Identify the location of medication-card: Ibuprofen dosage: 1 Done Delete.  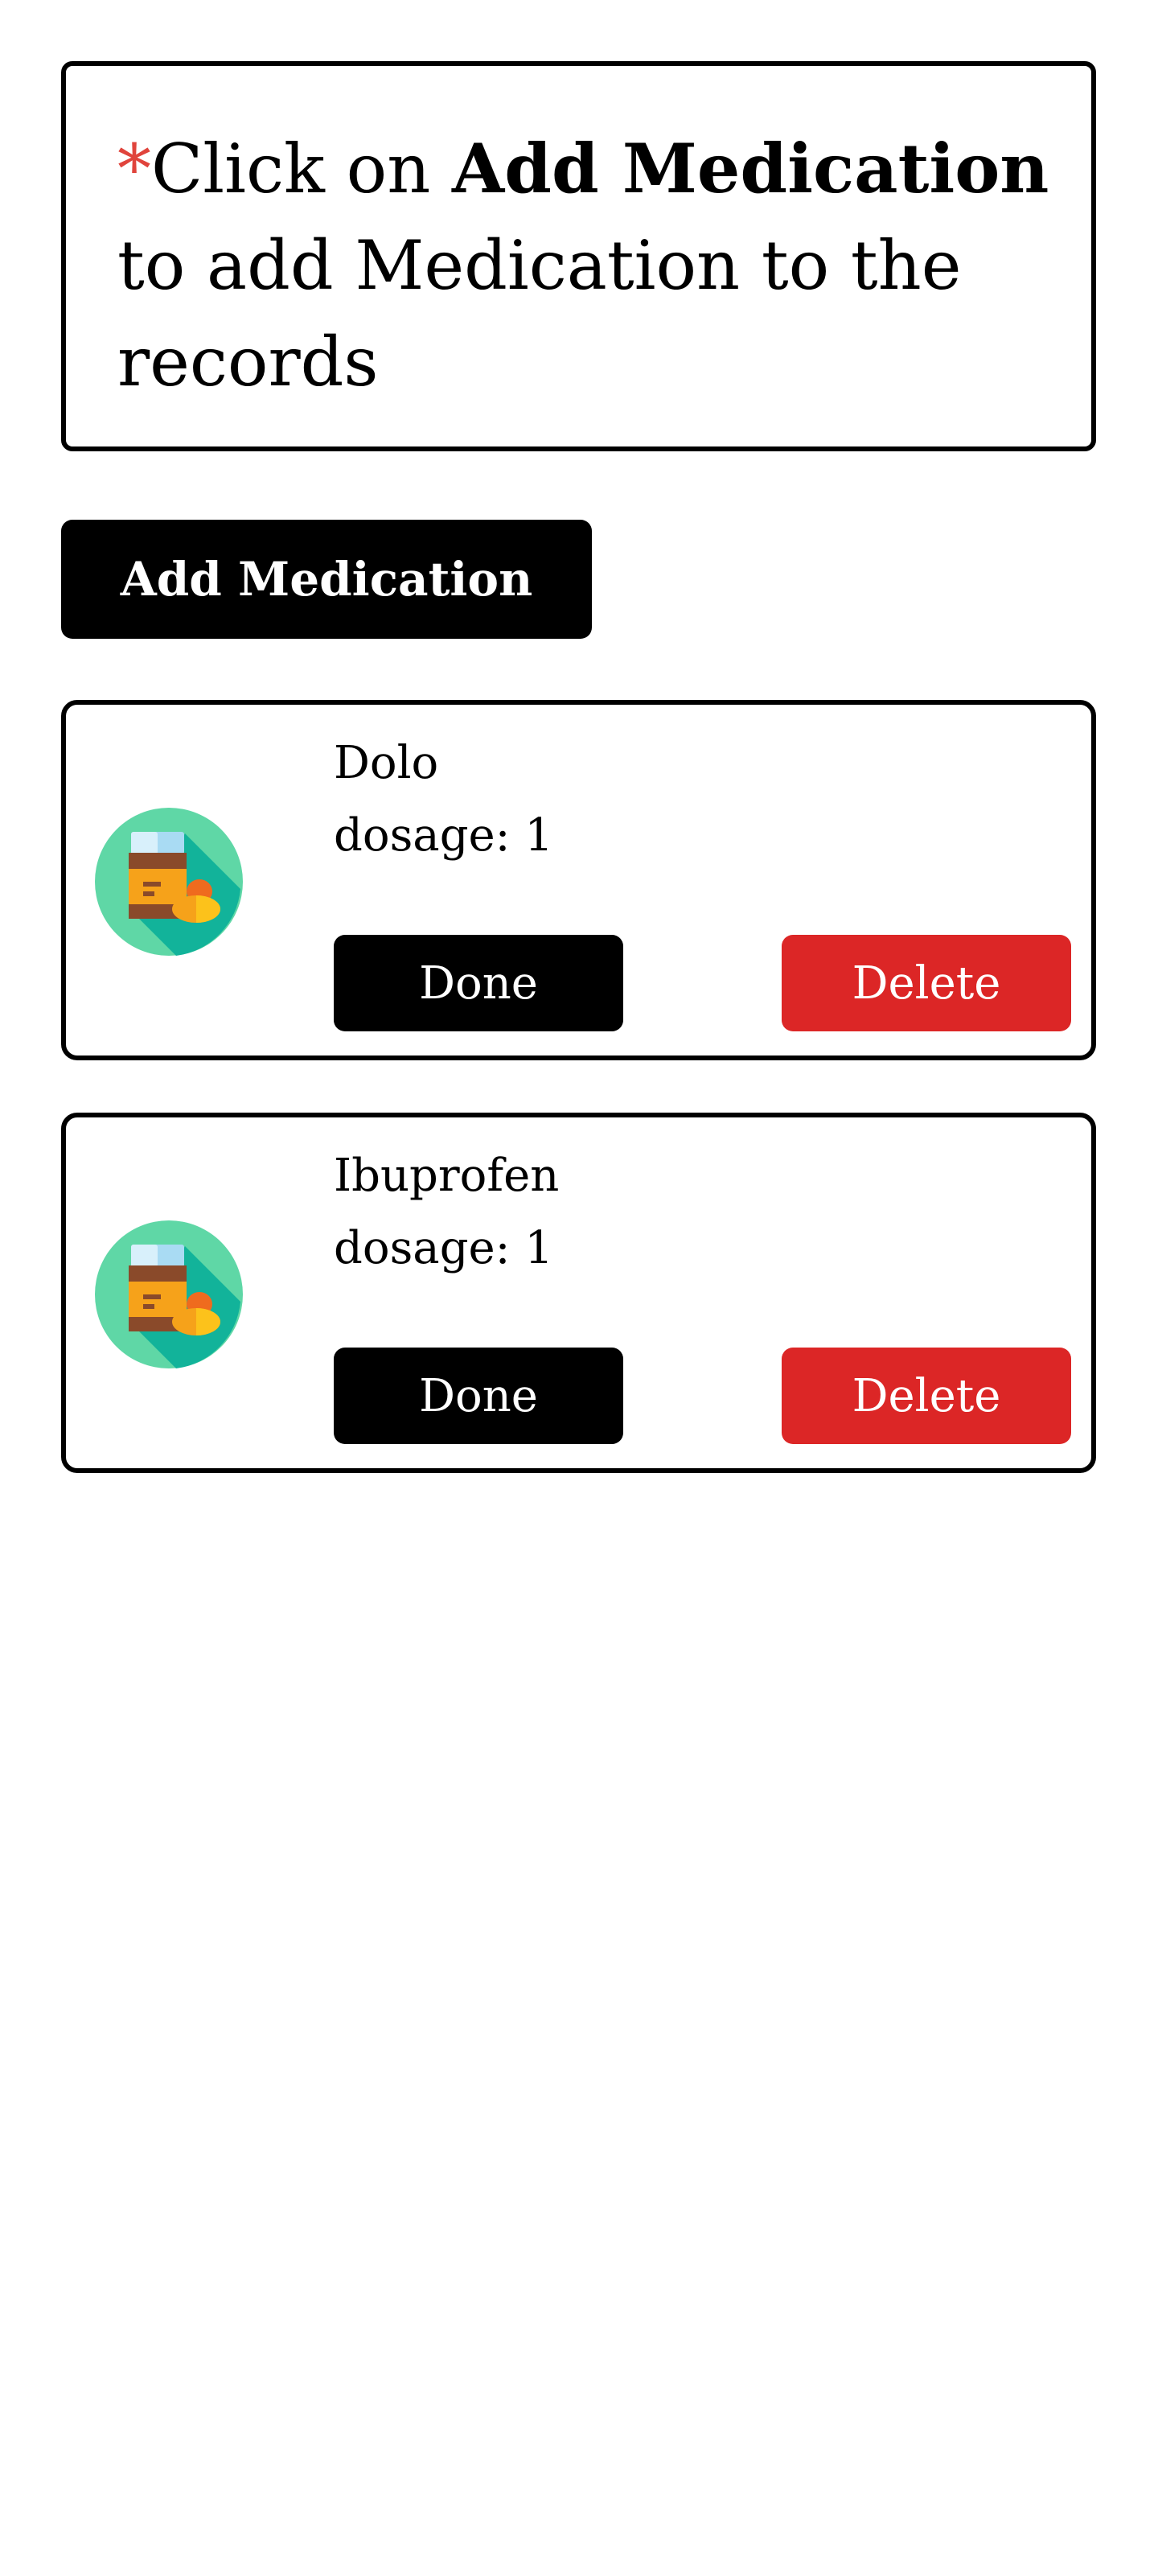
(578, 1293).